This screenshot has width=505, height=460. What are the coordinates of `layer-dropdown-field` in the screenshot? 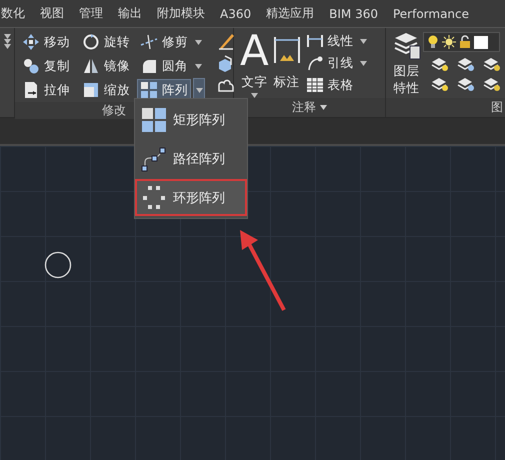 It's located at (461, 42).